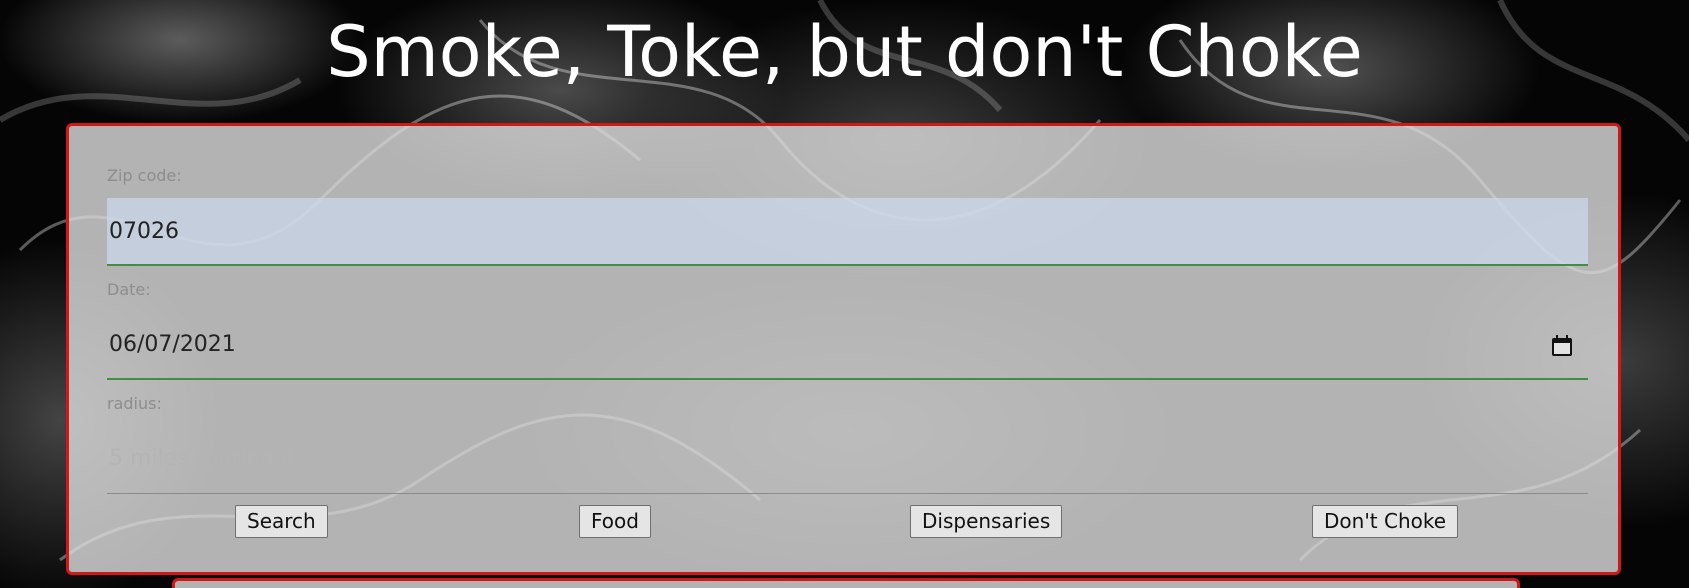  Describe the element at coordinates (847, 460) in the screenshot. I see `radius-input: 5 miles (optional` at that location.